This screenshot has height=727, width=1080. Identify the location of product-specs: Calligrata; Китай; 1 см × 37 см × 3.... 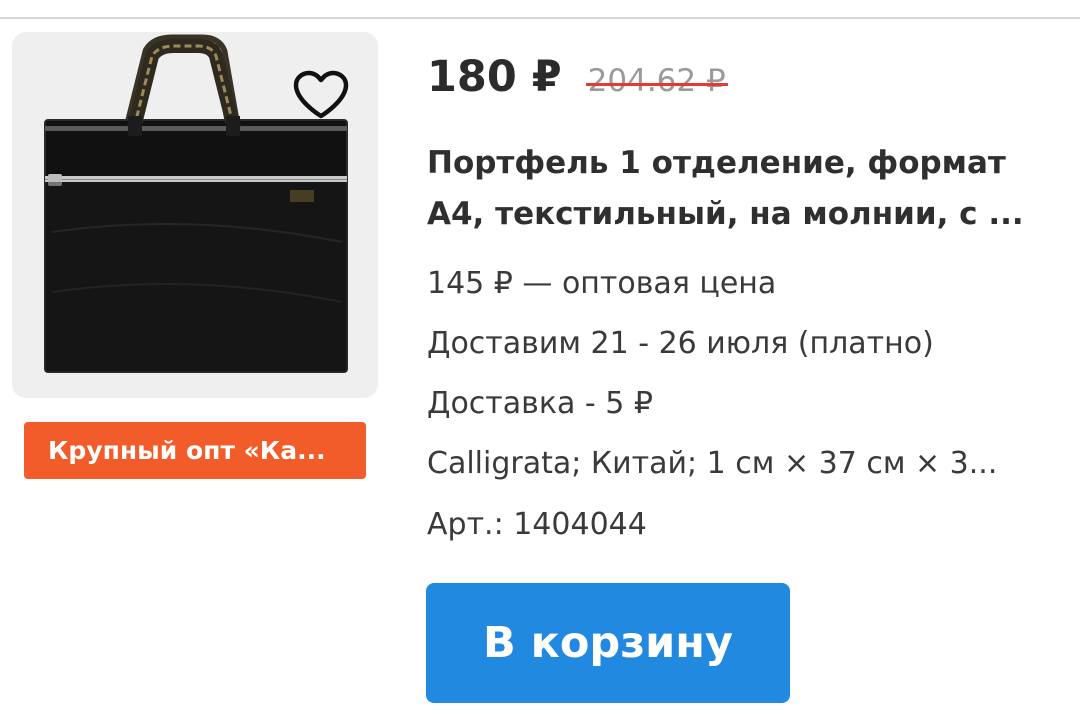
(712, 463).